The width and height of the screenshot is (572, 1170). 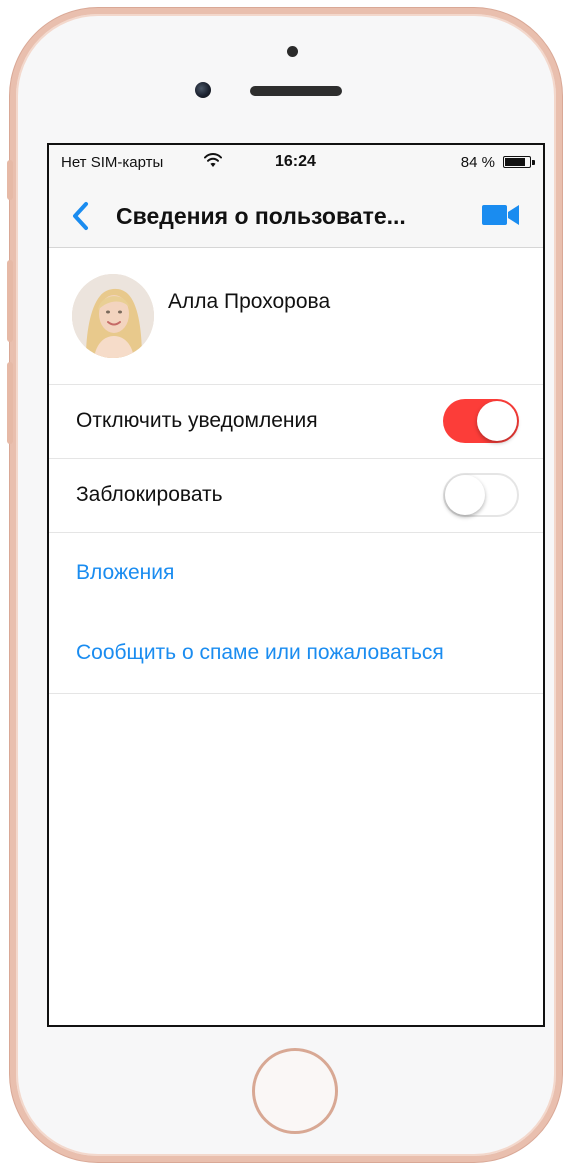 What do you see at coordinates (112, 162) in the screenshot?
I see `carrier-label: Нет SIM-карты` at bounding box center [112, 162].